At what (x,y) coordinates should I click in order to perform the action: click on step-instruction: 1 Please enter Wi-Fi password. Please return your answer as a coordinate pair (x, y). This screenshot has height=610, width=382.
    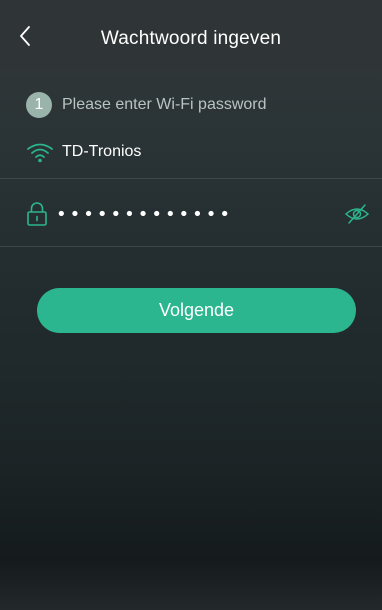
    Looking at the image, I should click on (146, 105).